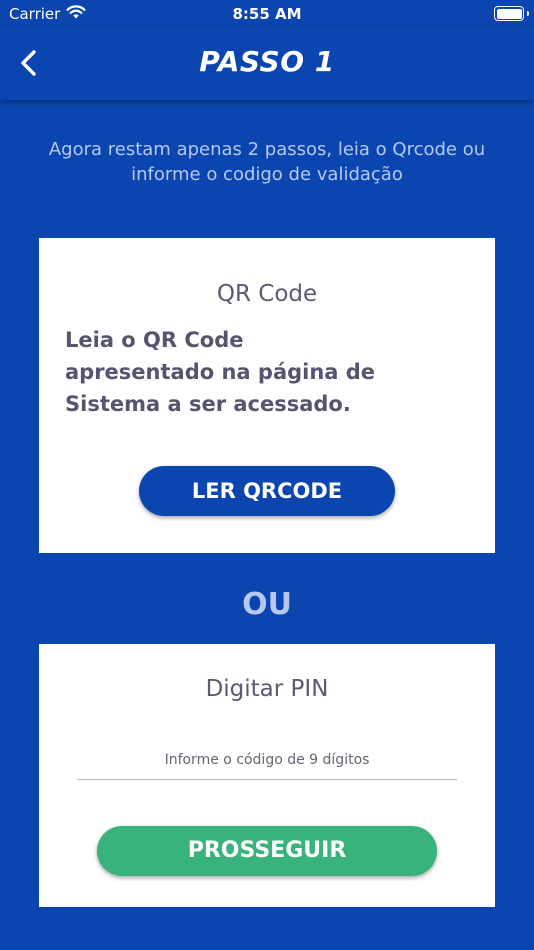 This screenshot has height=950, width=534. I want to click on battery-level, so click(509, 13).